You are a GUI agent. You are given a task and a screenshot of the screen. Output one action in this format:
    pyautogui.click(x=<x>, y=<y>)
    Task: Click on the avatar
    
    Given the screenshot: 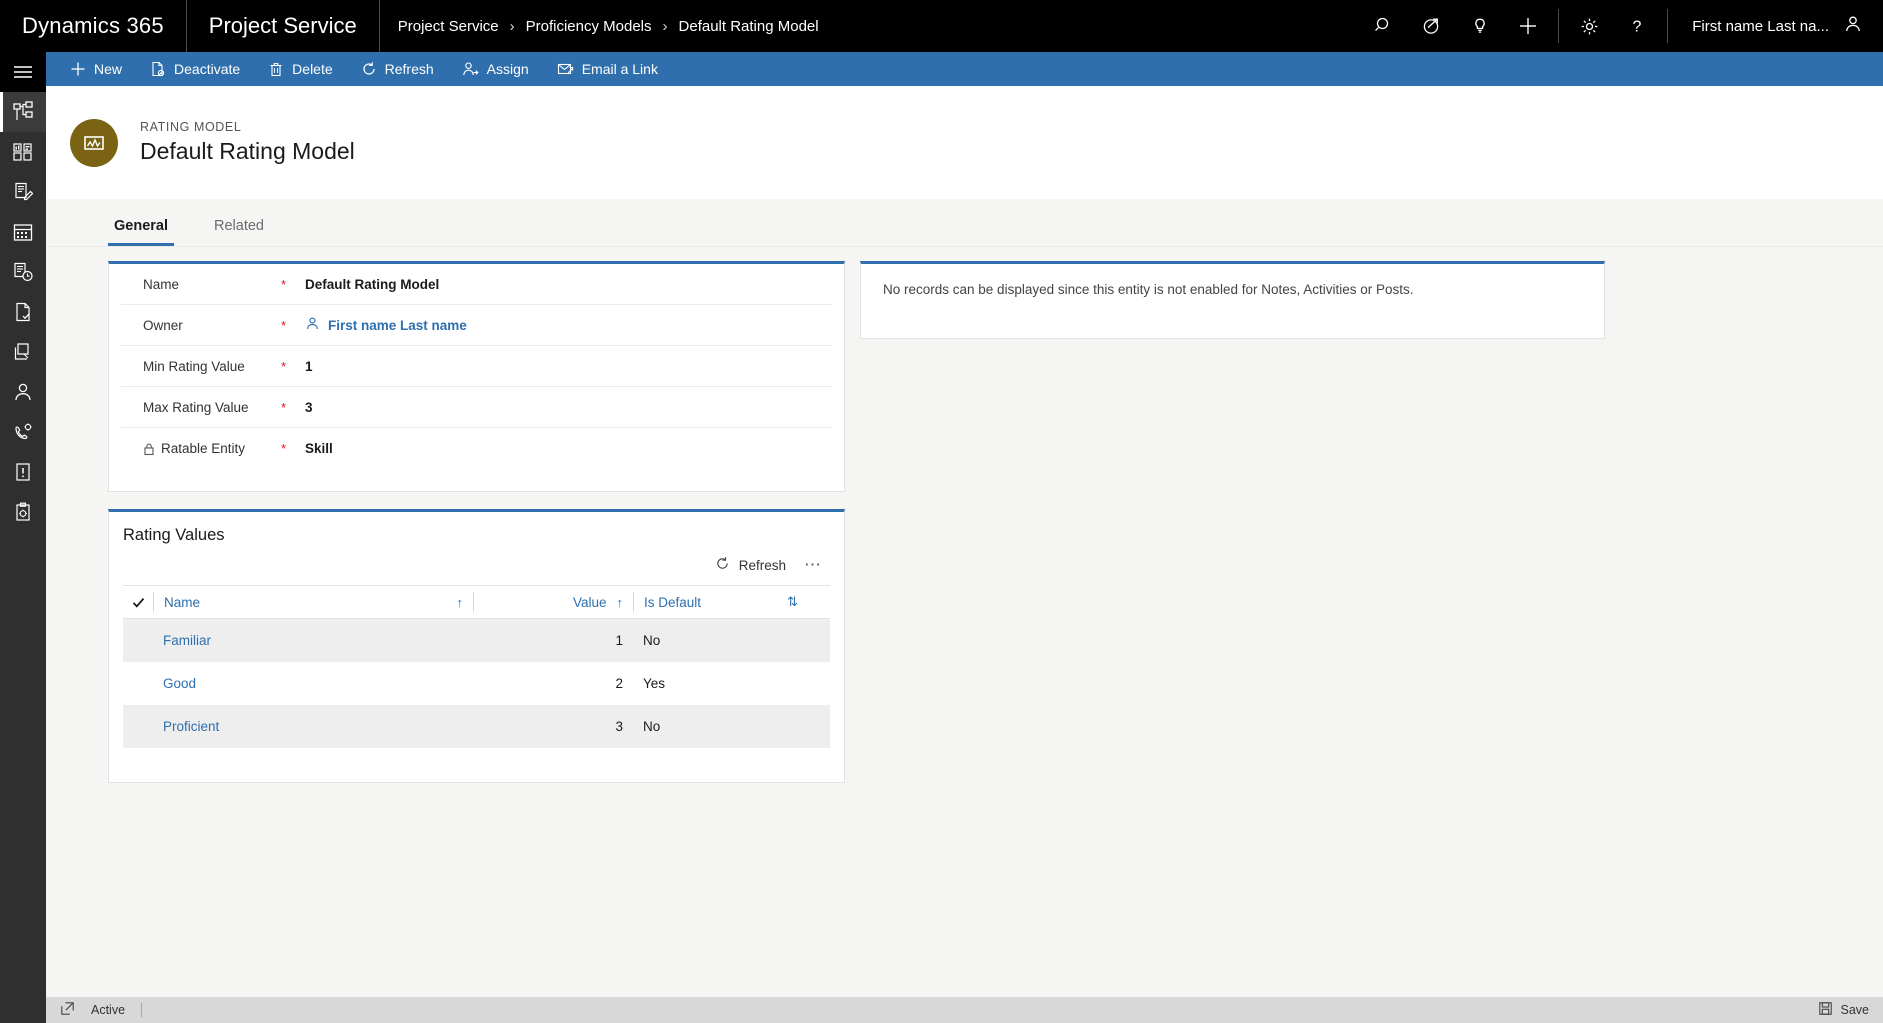 What is the action you would take?
    pyautogui.click(x=1853, y=26)
    